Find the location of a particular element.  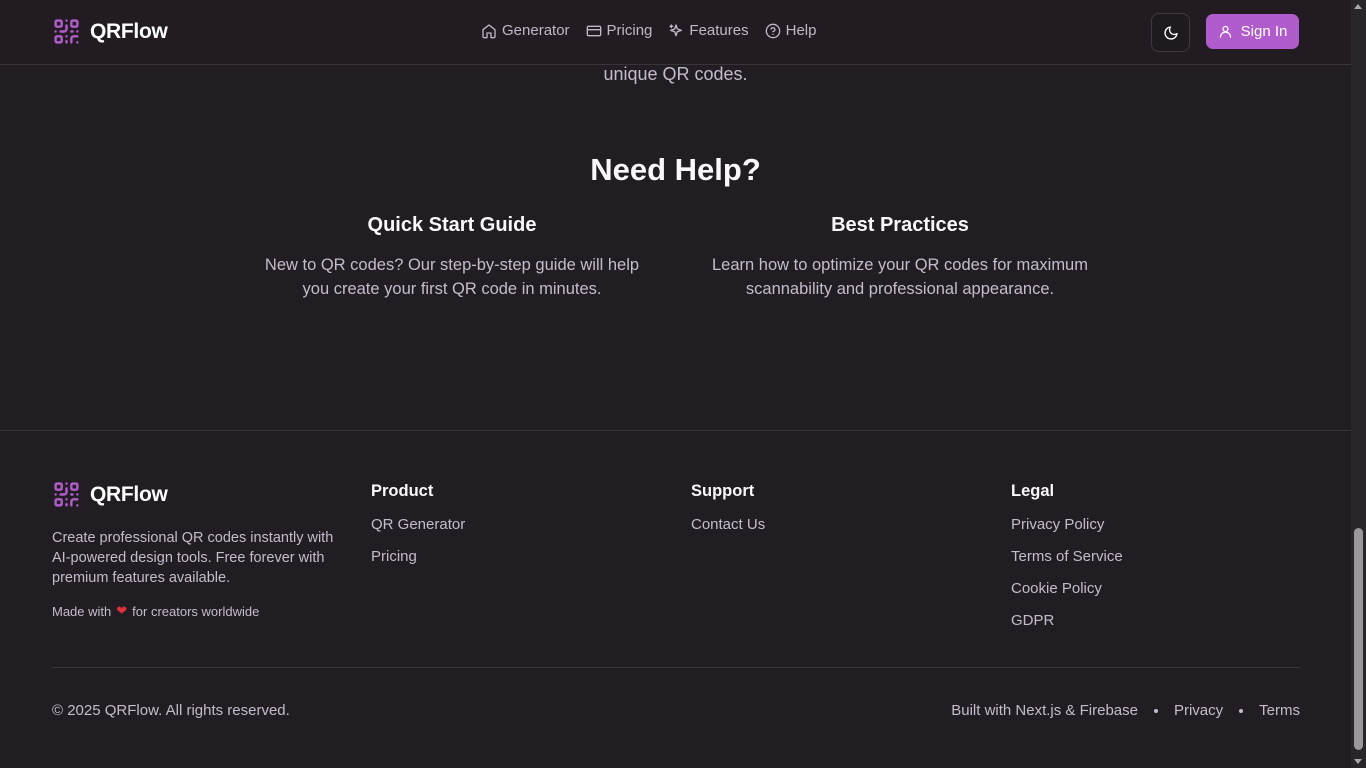

moon-icon is located at coordinates (1170, 32).